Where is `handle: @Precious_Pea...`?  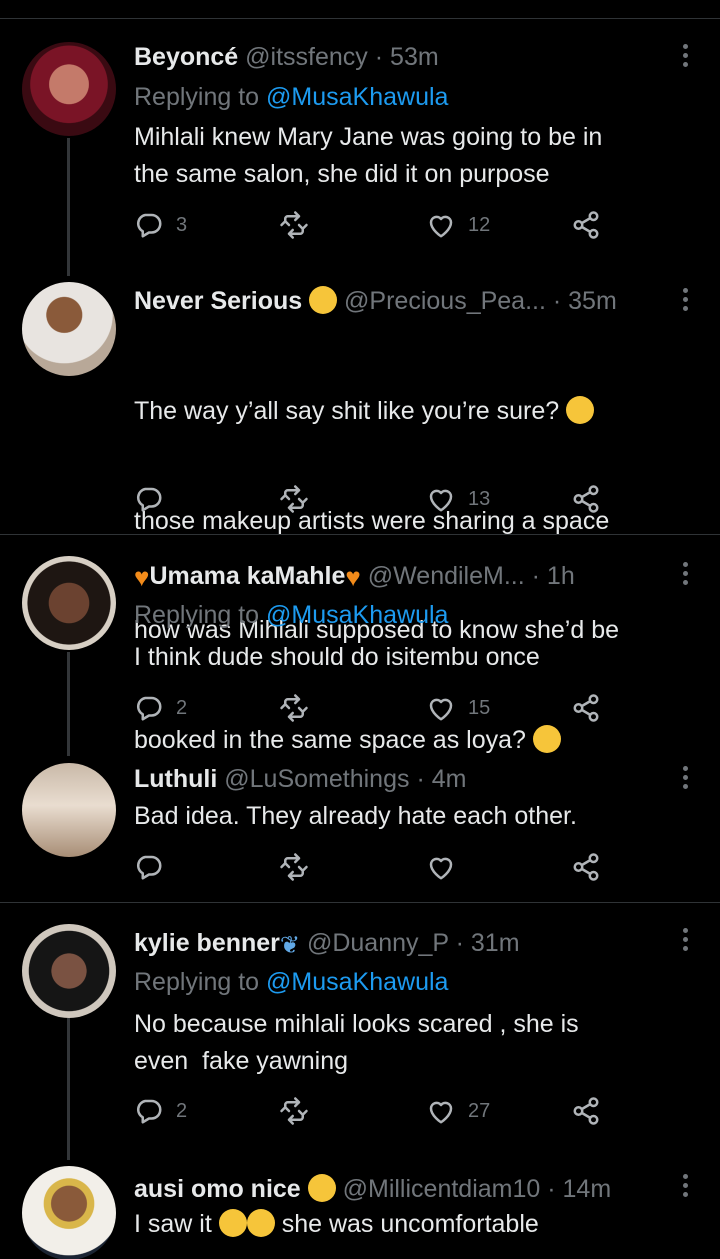
handle: @Precious_Pea... is located at coordinates (445, 301).